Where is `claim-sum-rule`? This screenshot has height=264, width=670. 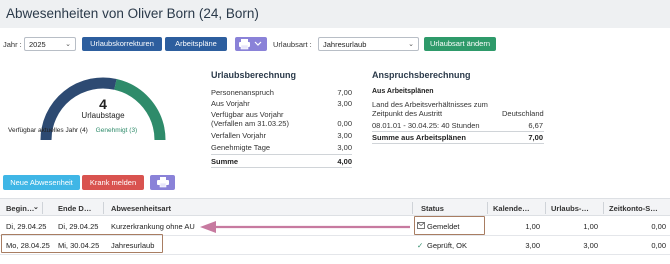
claim-sum-rule is located at coordinates (458, 131).